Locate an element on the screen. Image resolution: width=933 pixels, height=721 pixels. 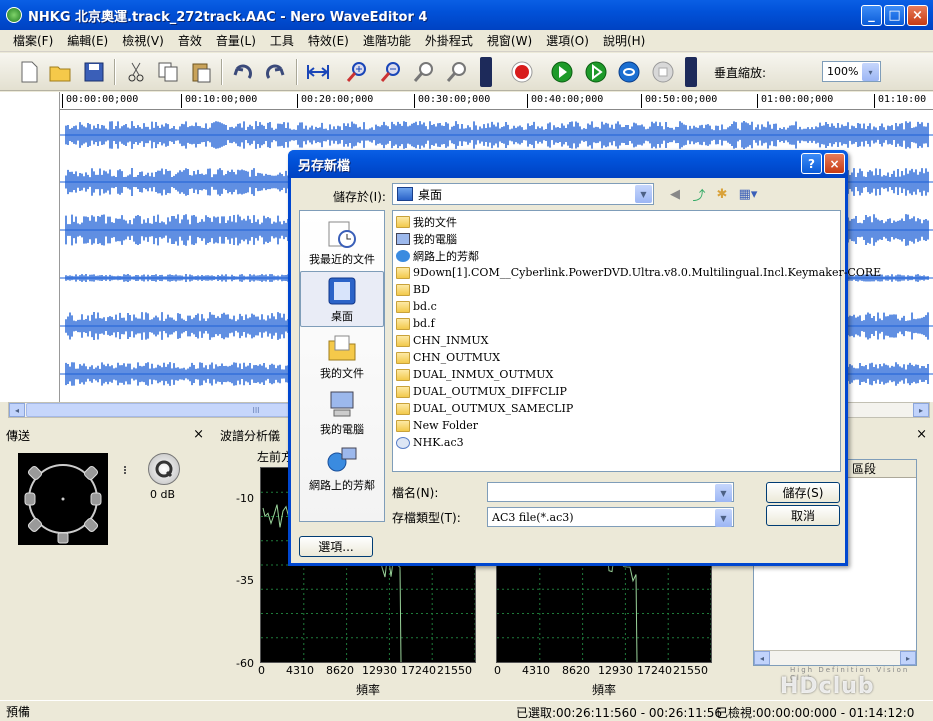
menu-audio: 音效 is located at coordinates (190, 40).